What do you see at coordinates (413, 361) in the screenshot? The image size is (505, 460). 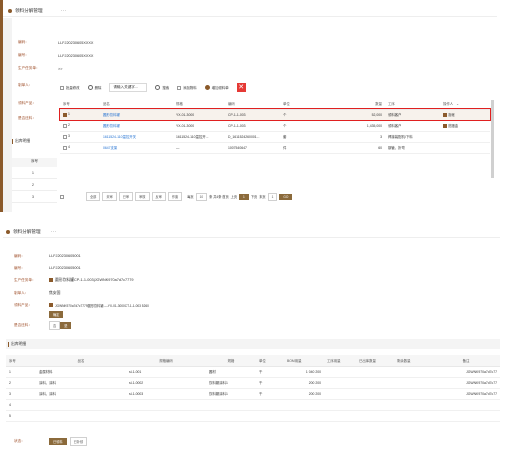 I see `col-left: 剩余数量` at bounding box center [413, 361].